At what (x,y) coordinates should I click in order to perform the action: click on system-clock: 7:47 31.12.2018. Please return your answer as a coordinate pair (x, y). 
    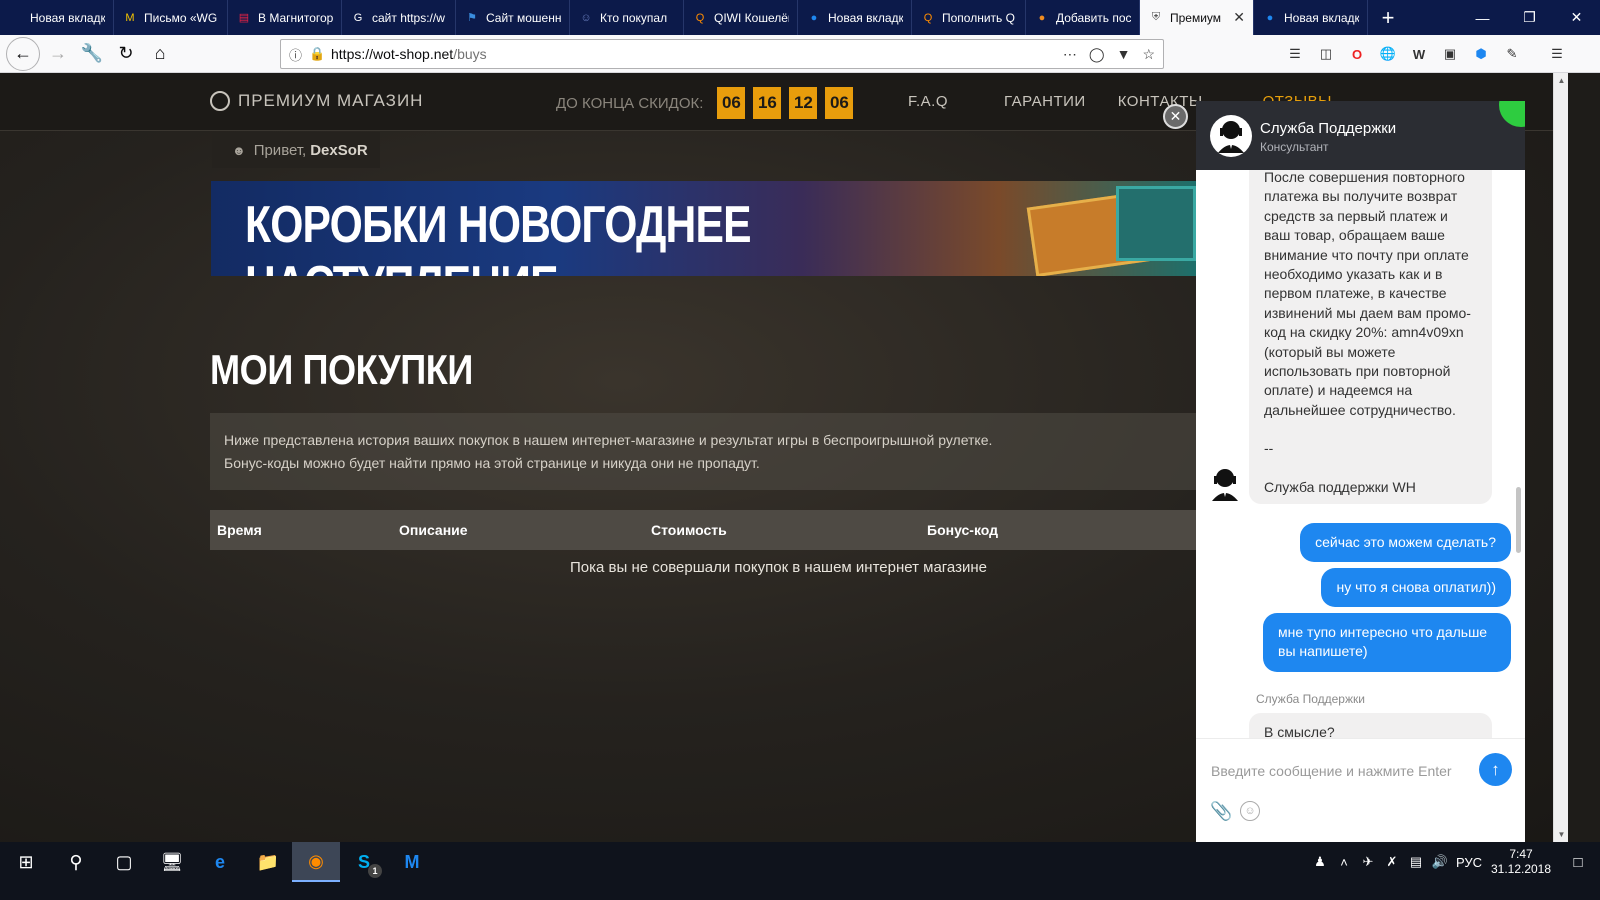
    Looking at the image, I should click on (1521, 862).